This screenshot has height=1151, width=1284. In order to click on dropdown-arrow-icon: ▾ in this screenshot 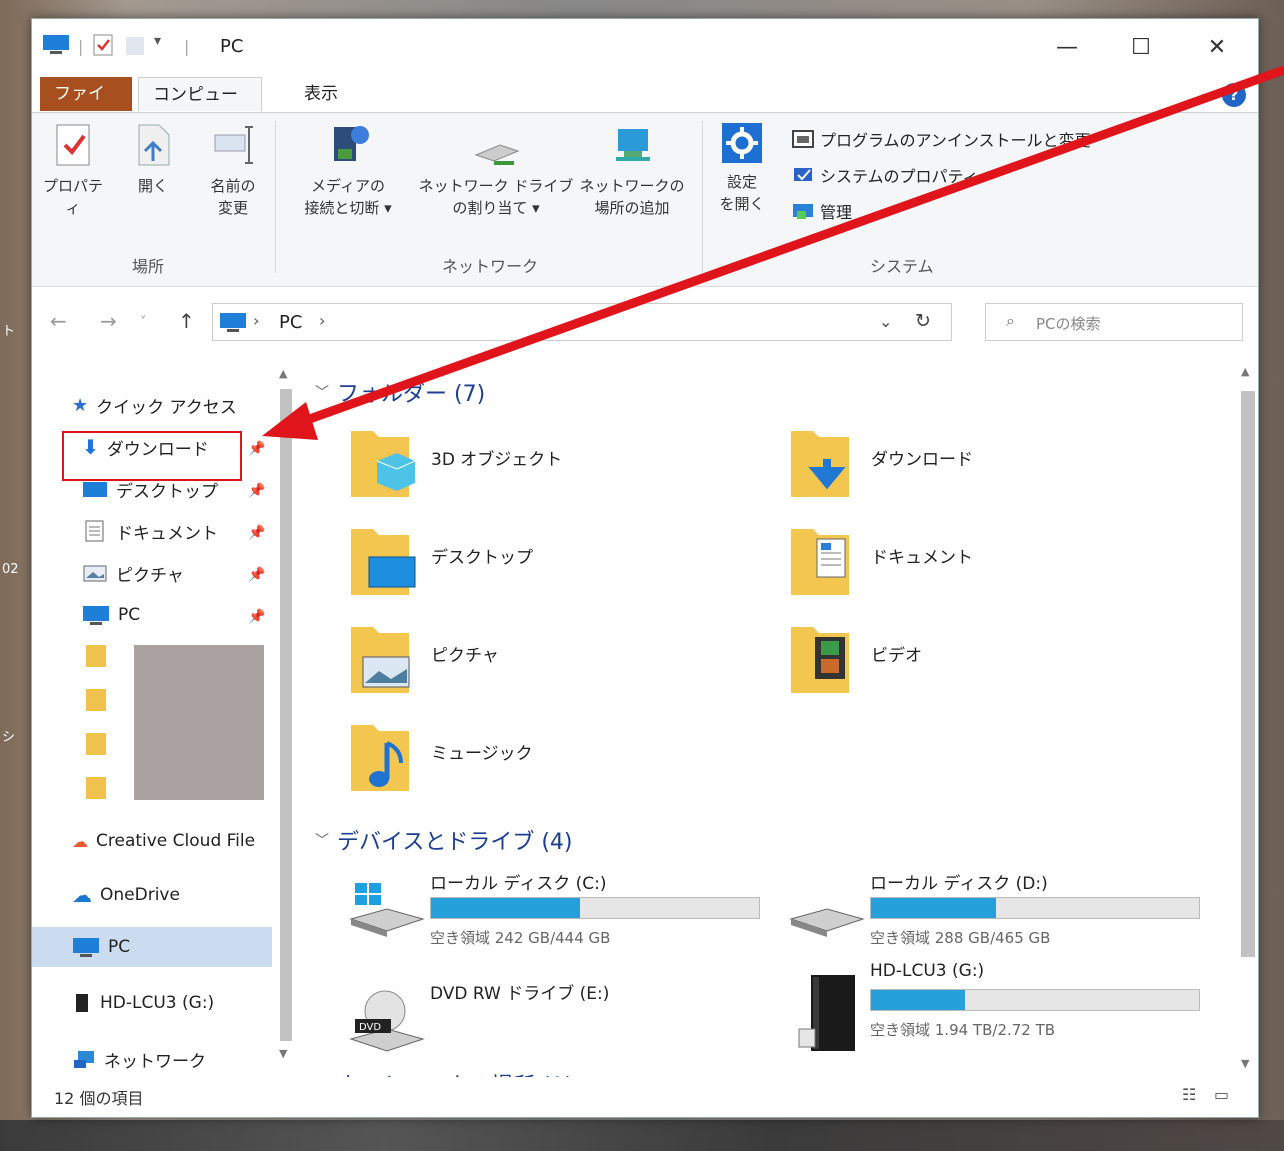, I will do `click(157, 41)`.